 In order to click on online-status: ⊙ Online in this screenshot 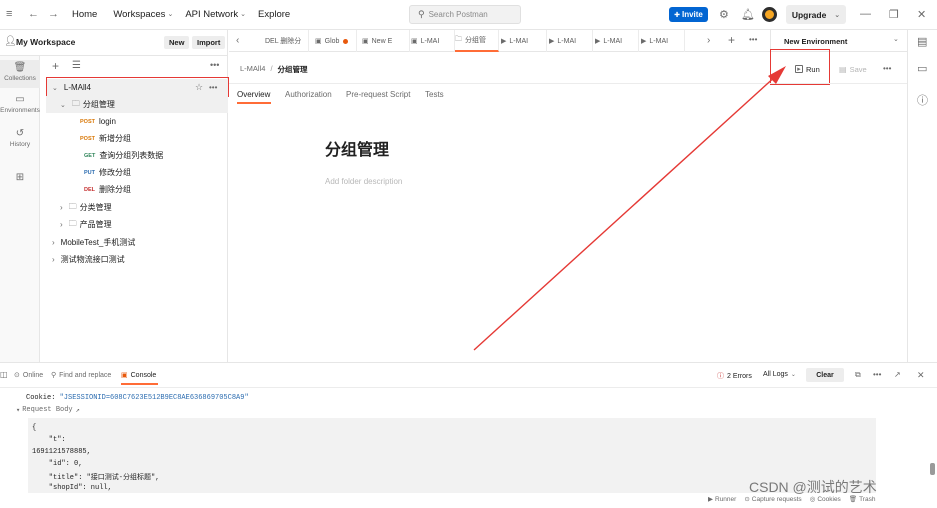, I will do `click(28, 375)`.